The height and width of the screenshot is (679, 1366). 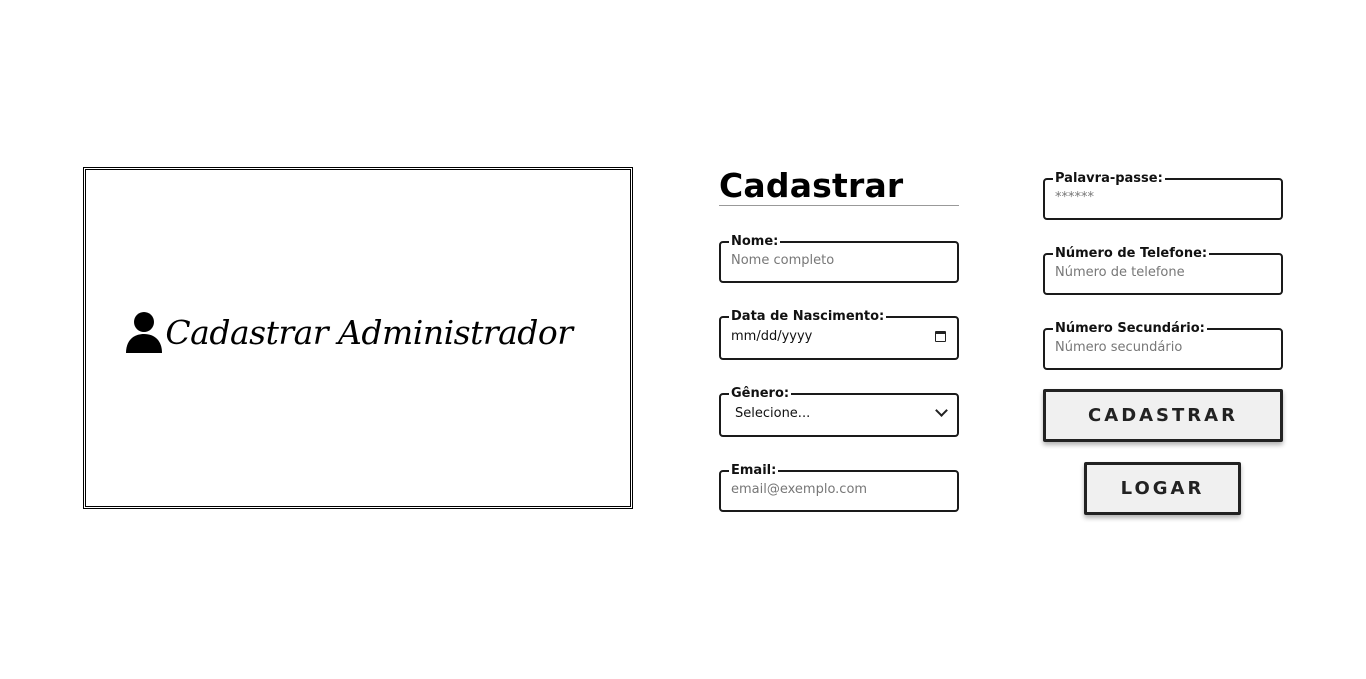 I want to click on secundario-input, so click(x=1163, y=347).